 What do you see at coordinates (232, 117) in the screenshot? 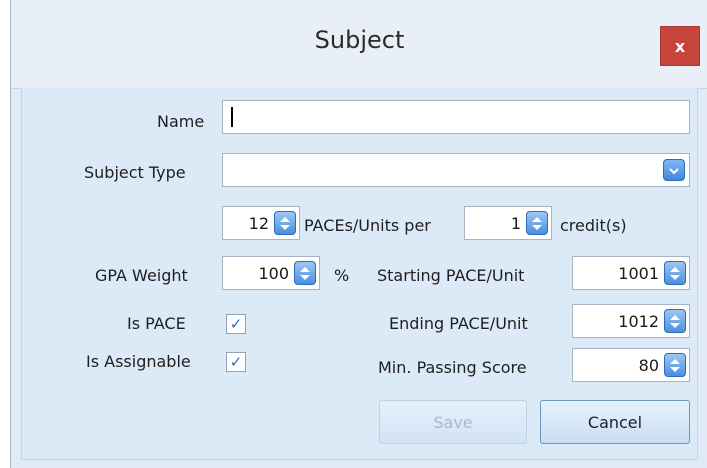
I see `text-caret` at bounding box center [232, 117].